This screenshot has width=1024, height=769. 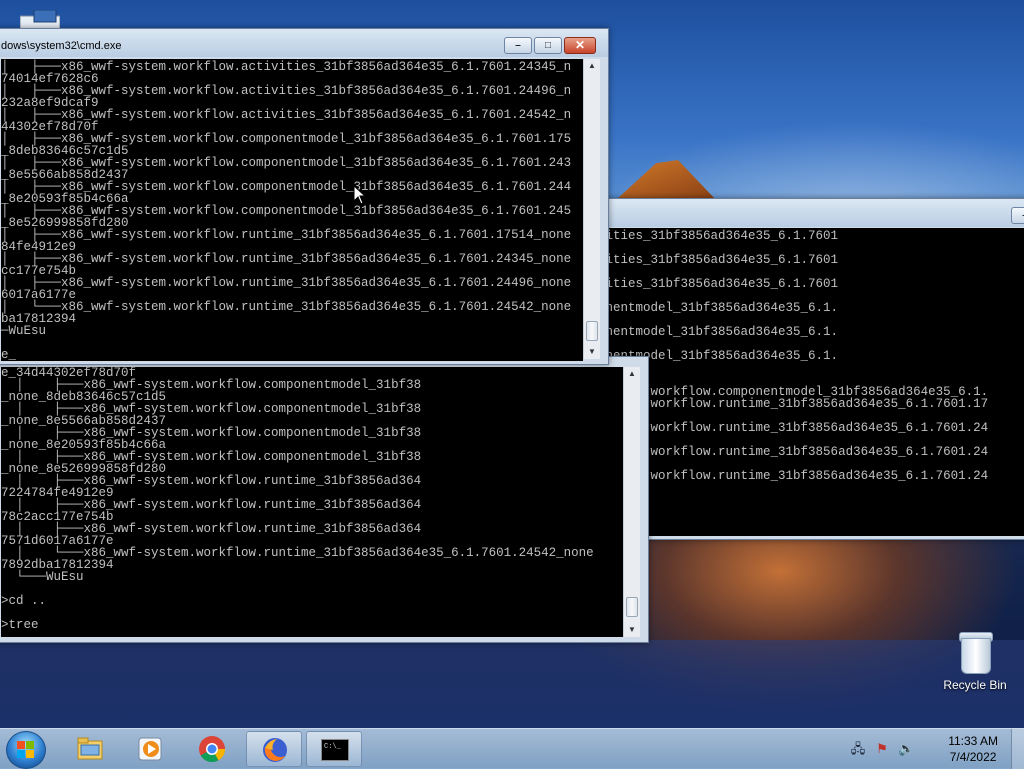 I want to click on console-line: >cd .., so click(x=24, y=601).